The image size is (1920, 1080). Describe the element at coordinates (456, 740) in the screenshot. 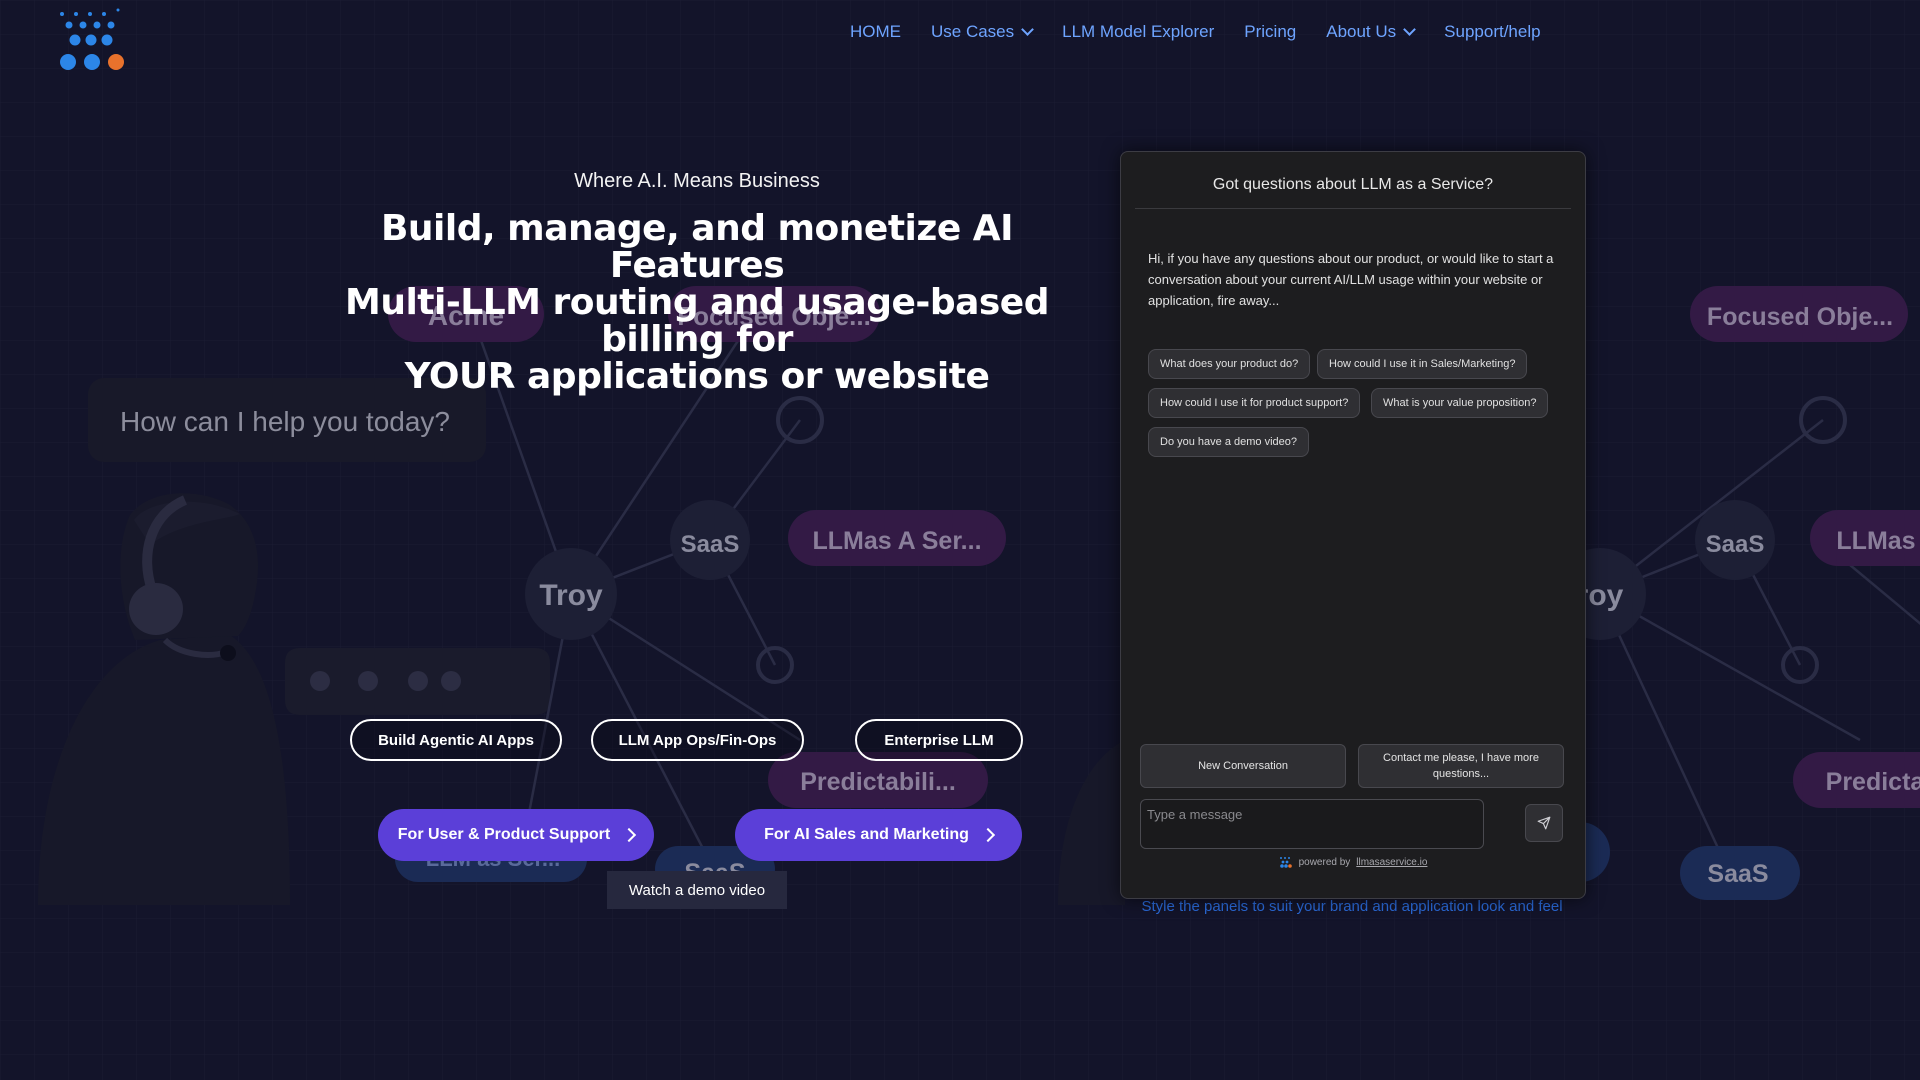

I see `build-agentic-ai-apps-button: Build Agentic AI Apps` at that location.